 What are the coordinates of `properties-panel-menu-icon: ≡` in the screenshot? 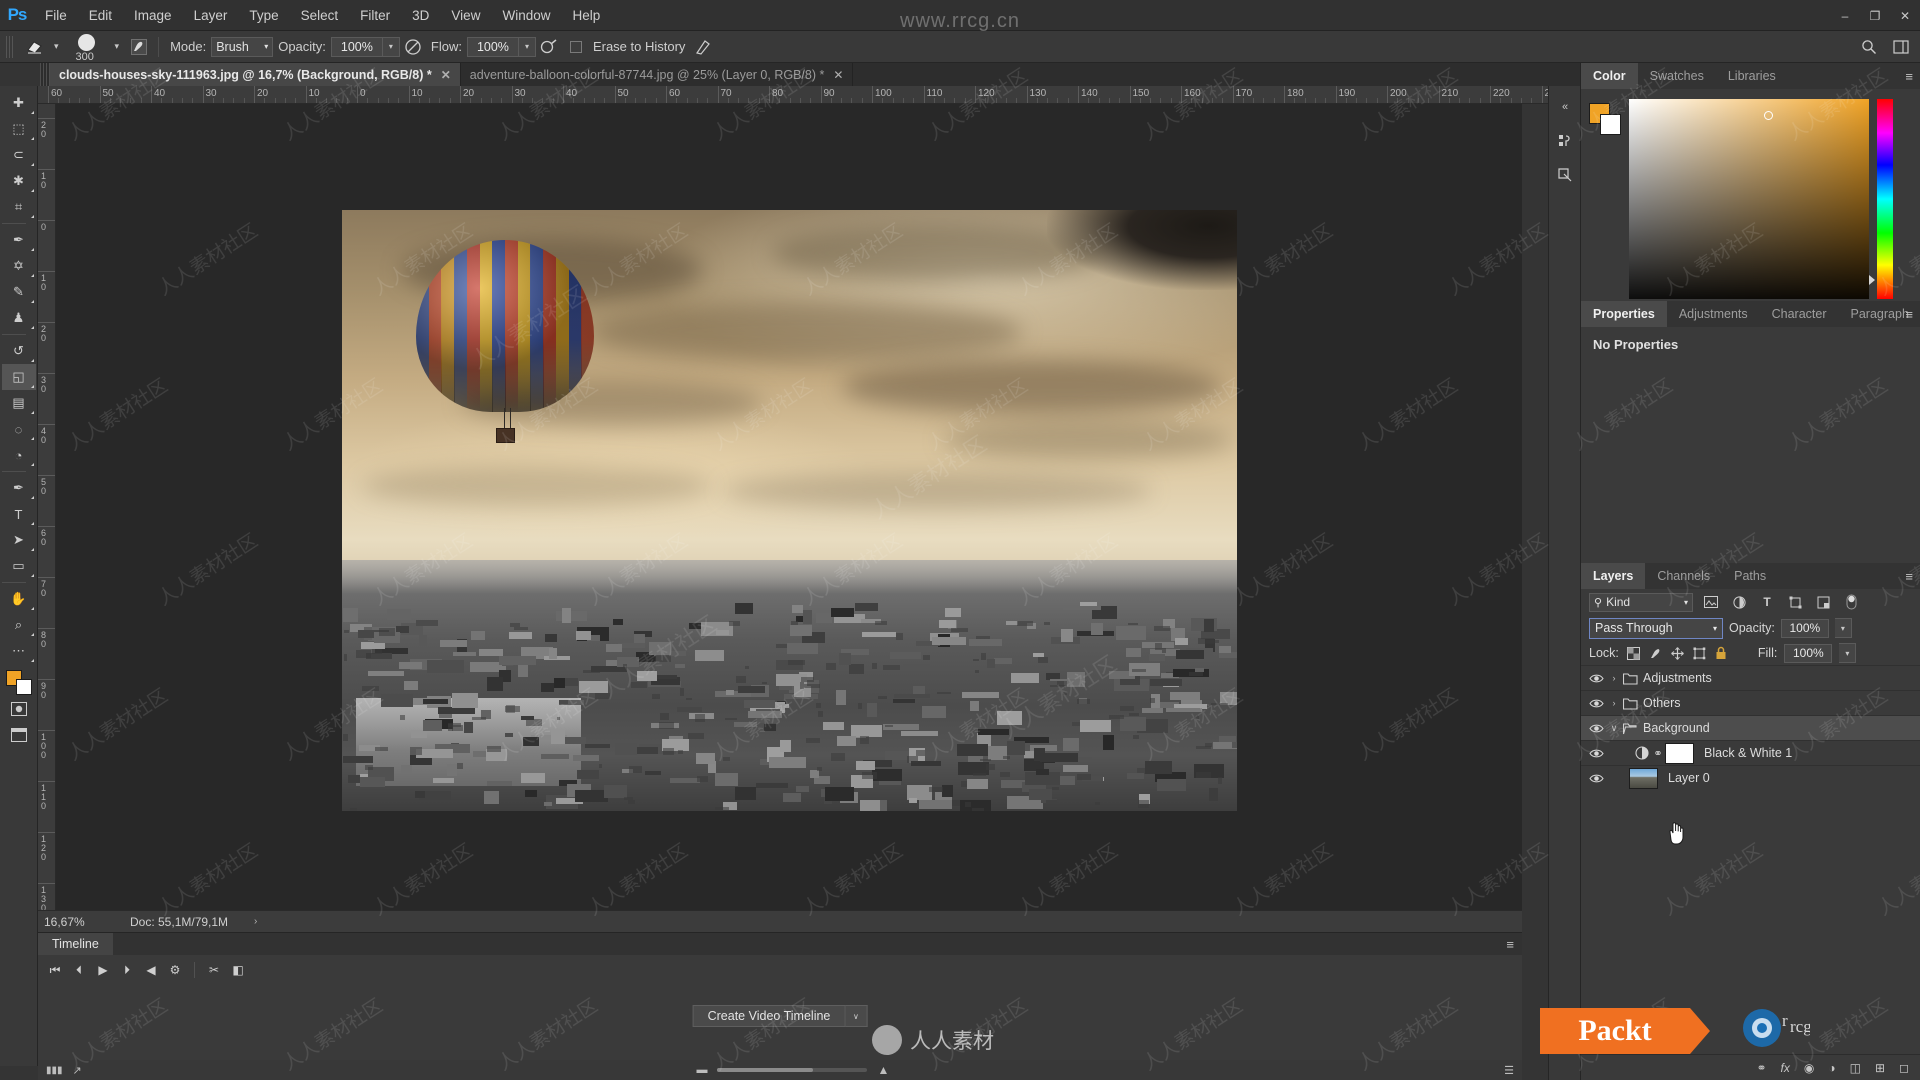 It's located at (1909, 314).